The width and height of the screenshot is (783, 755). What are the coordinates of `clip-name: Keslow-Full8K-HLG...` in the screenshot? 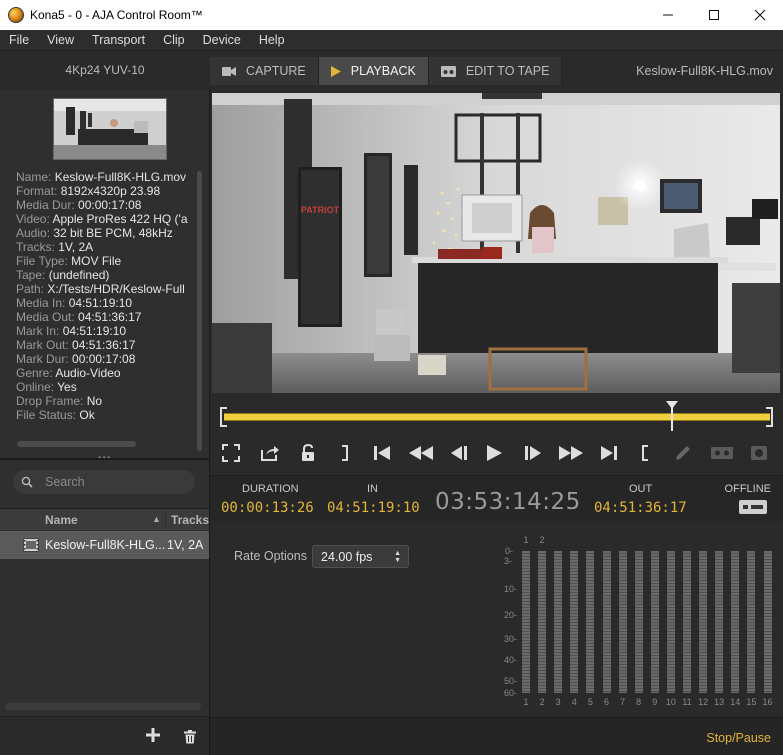 It's located at (105, 545).